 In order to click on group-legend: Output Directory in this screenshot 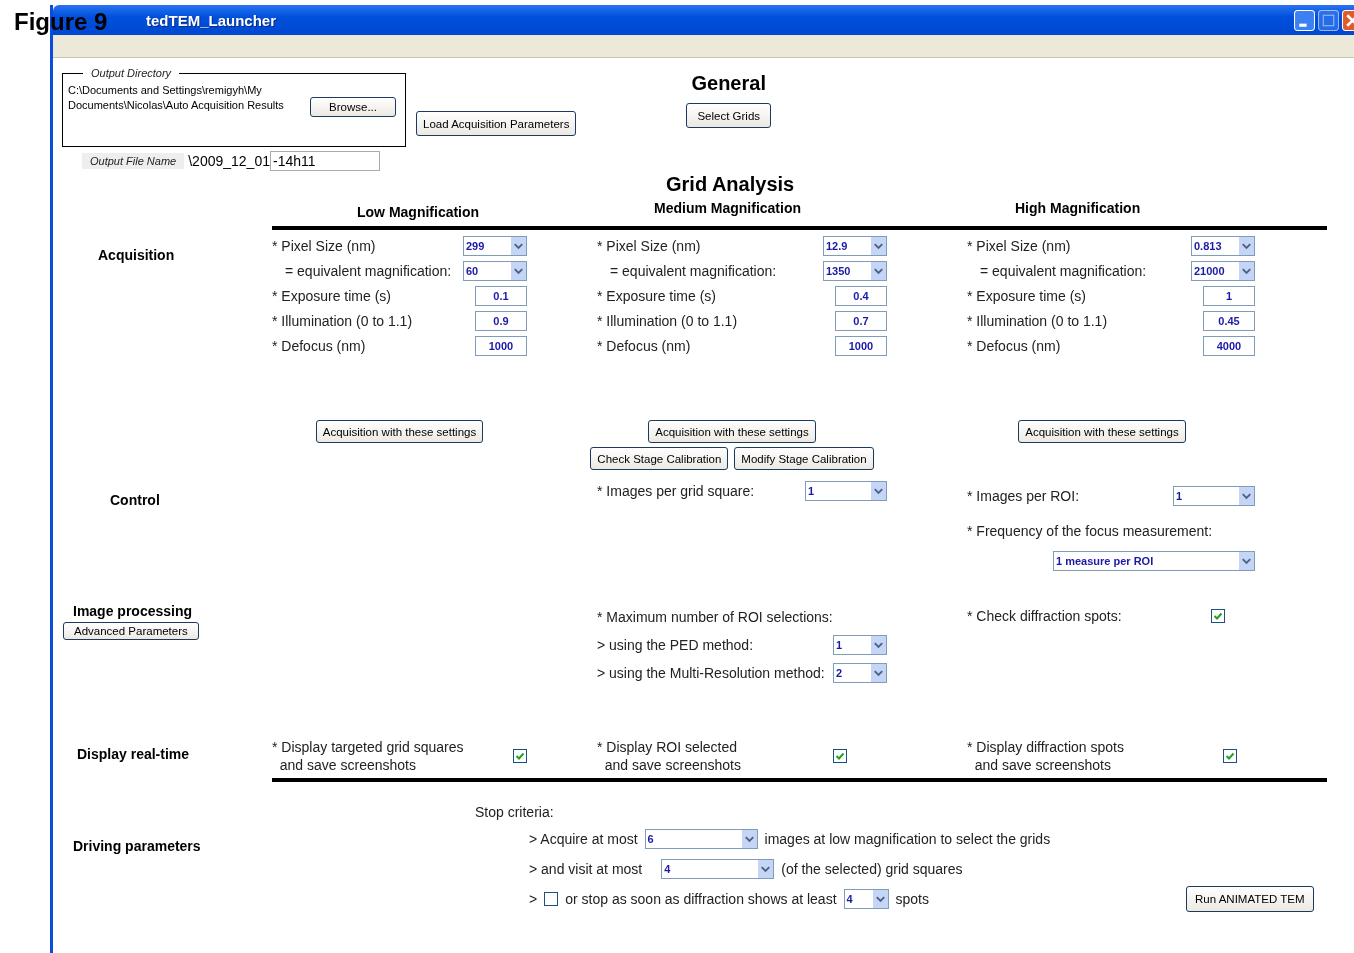, I will do `click(131, 73)`.